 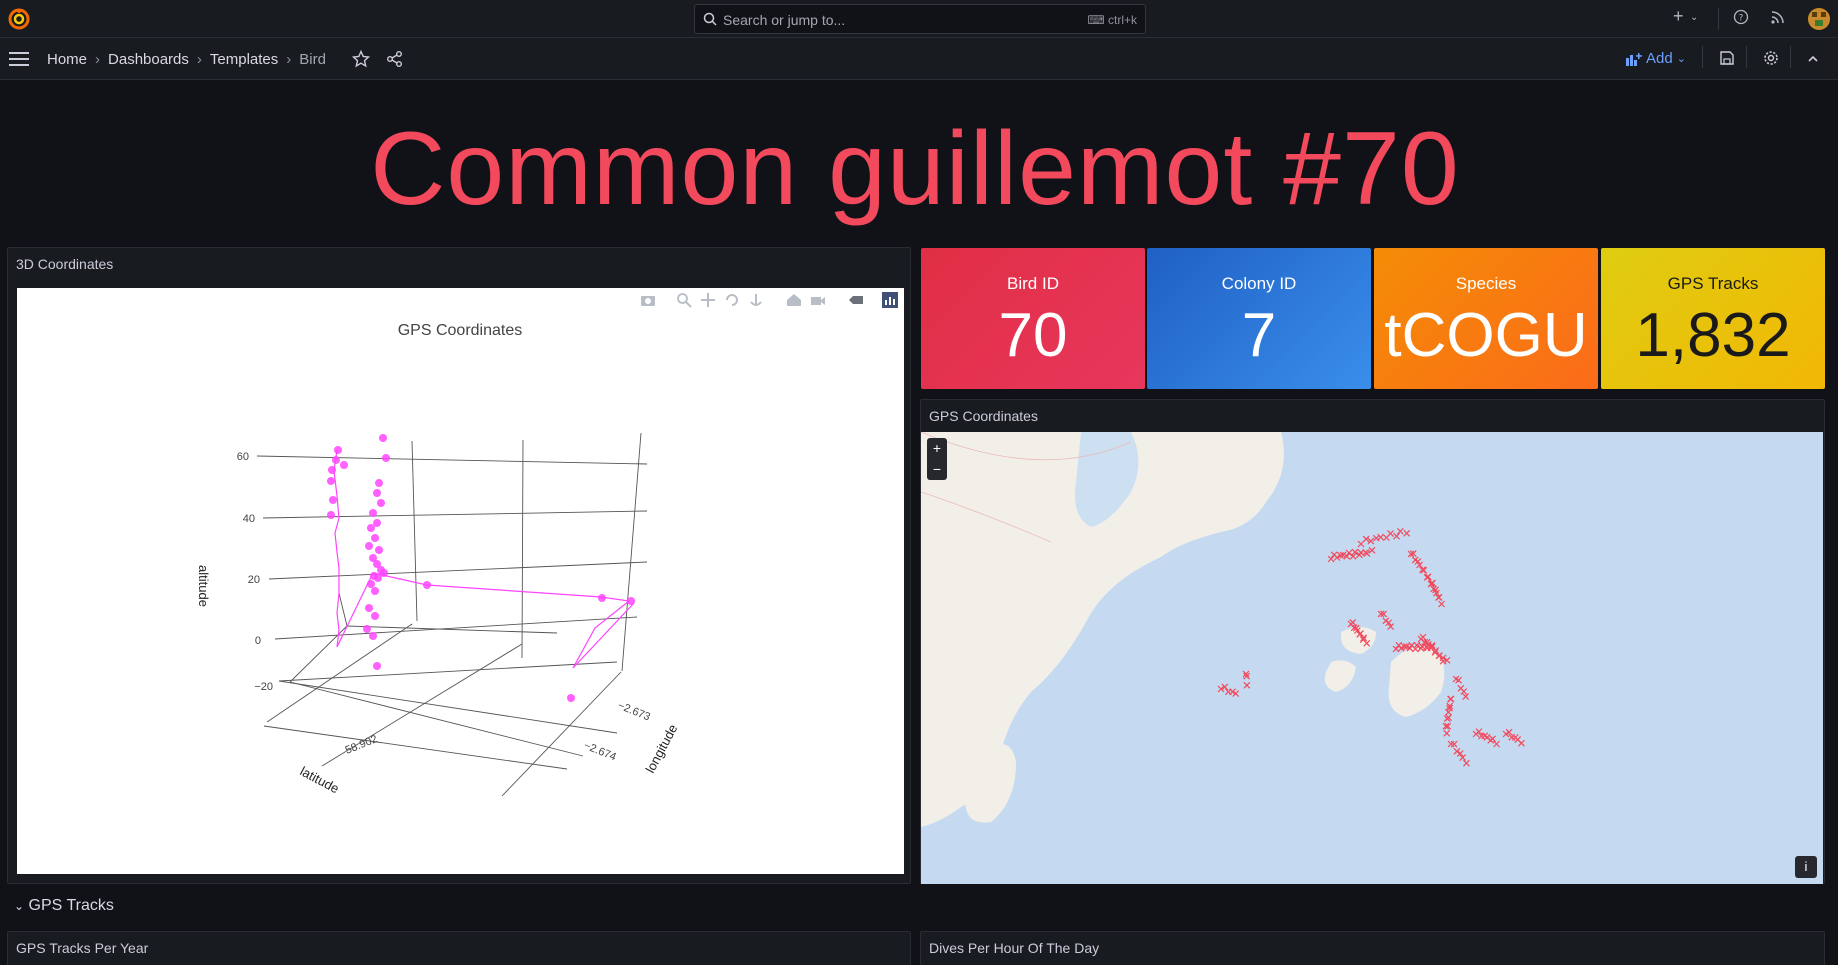 I want to click on search-input: Search or jump to... ⌨ ctrl+k, so click(x=920, y=19).